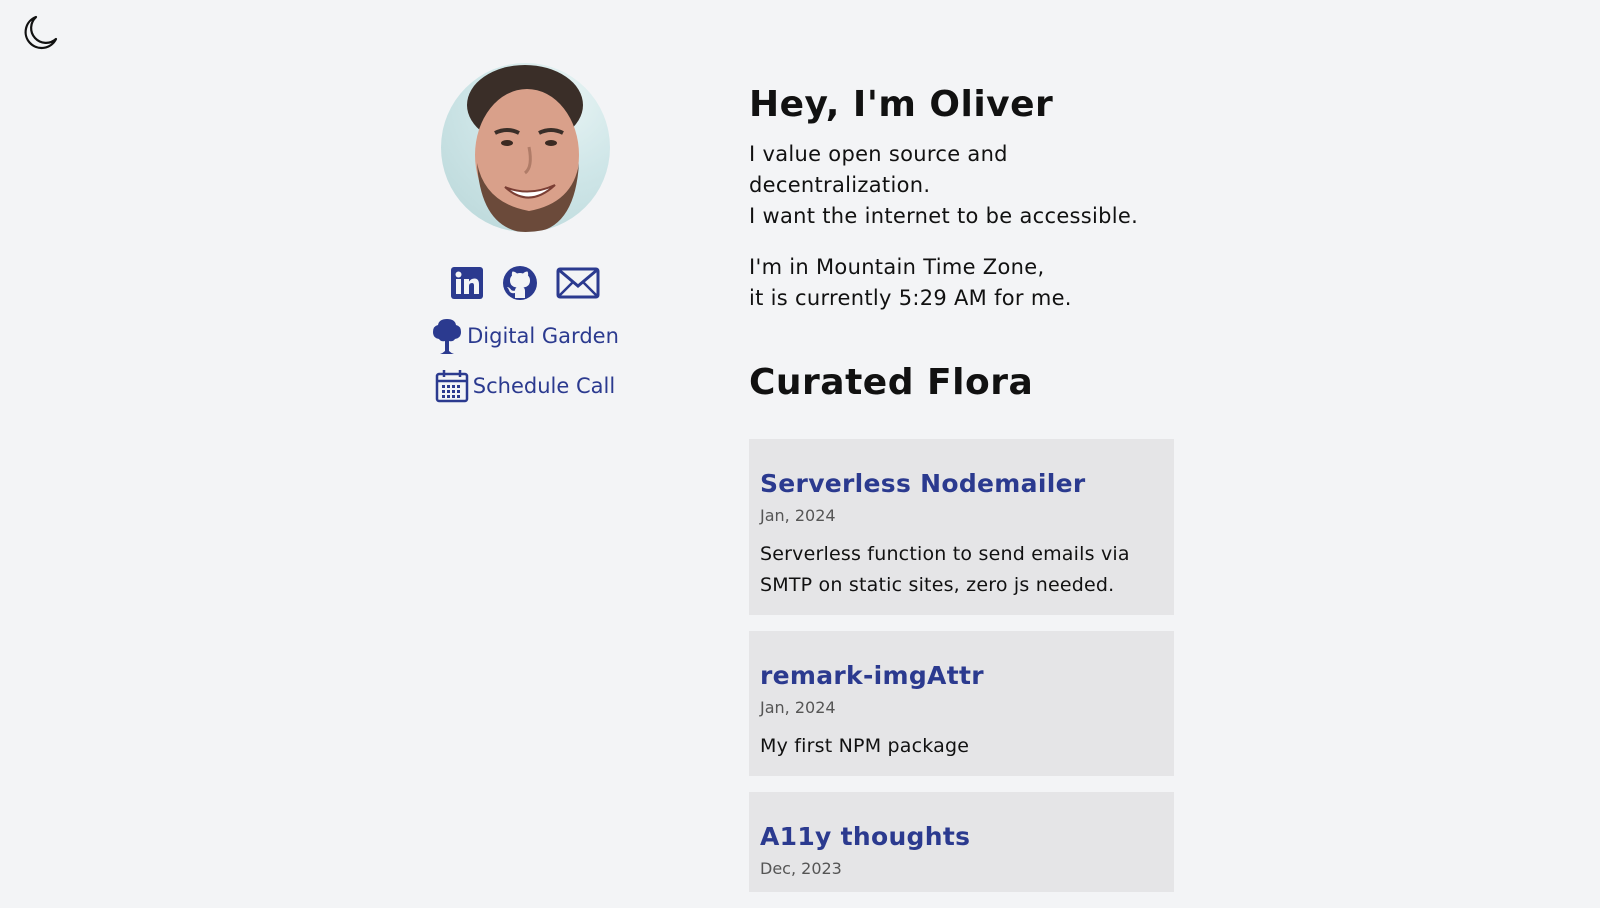 The width and height of the screenshot is (1600, 908). Describe the element at coordinates (447, 336) in the screenshot. I see `tree-icon` at that location.